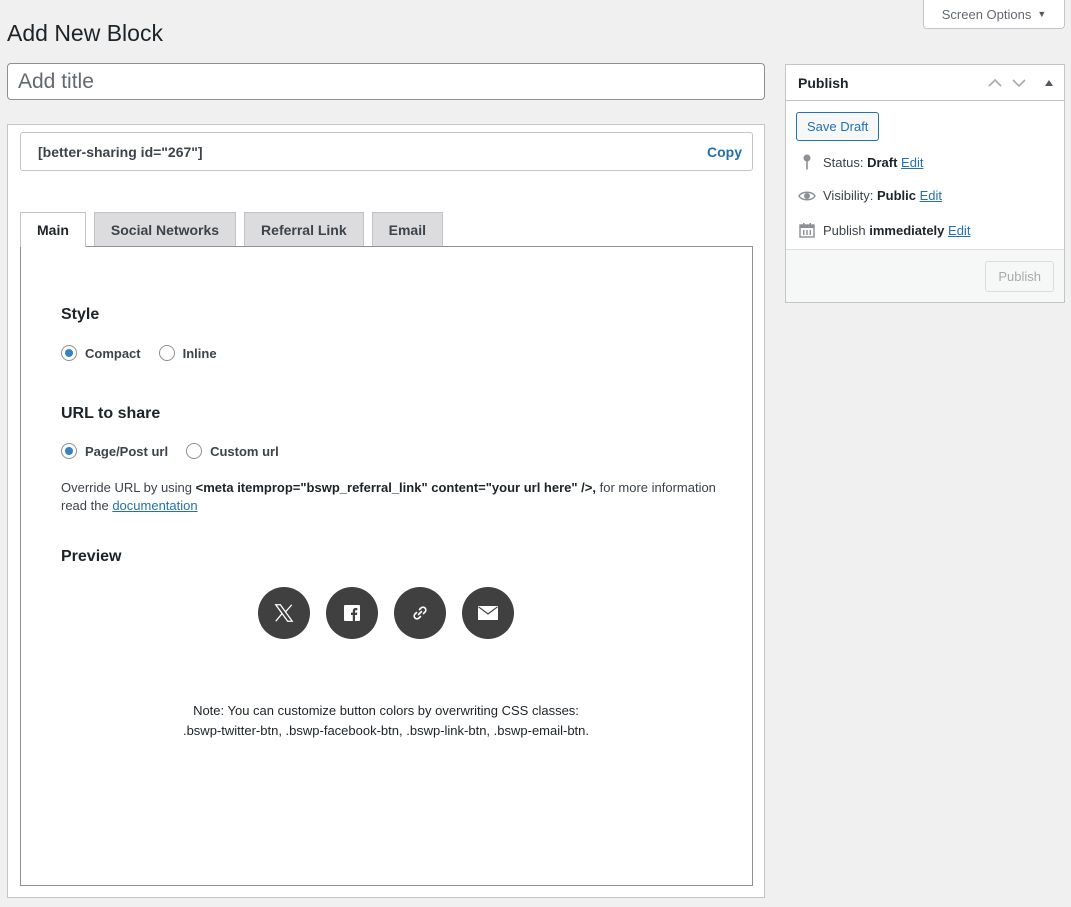 This screenshot has width=1071, height=907. I want to click on style-inline-label: Inline, so click(200, 353).